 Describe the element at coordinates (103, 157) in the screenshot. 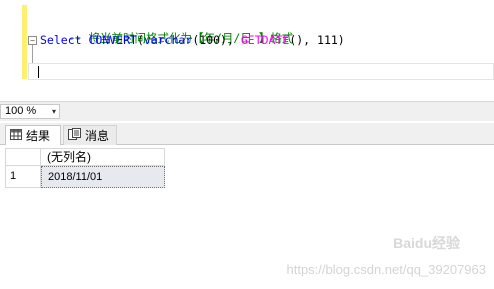

I see `column-header: (无列名)` at that location.